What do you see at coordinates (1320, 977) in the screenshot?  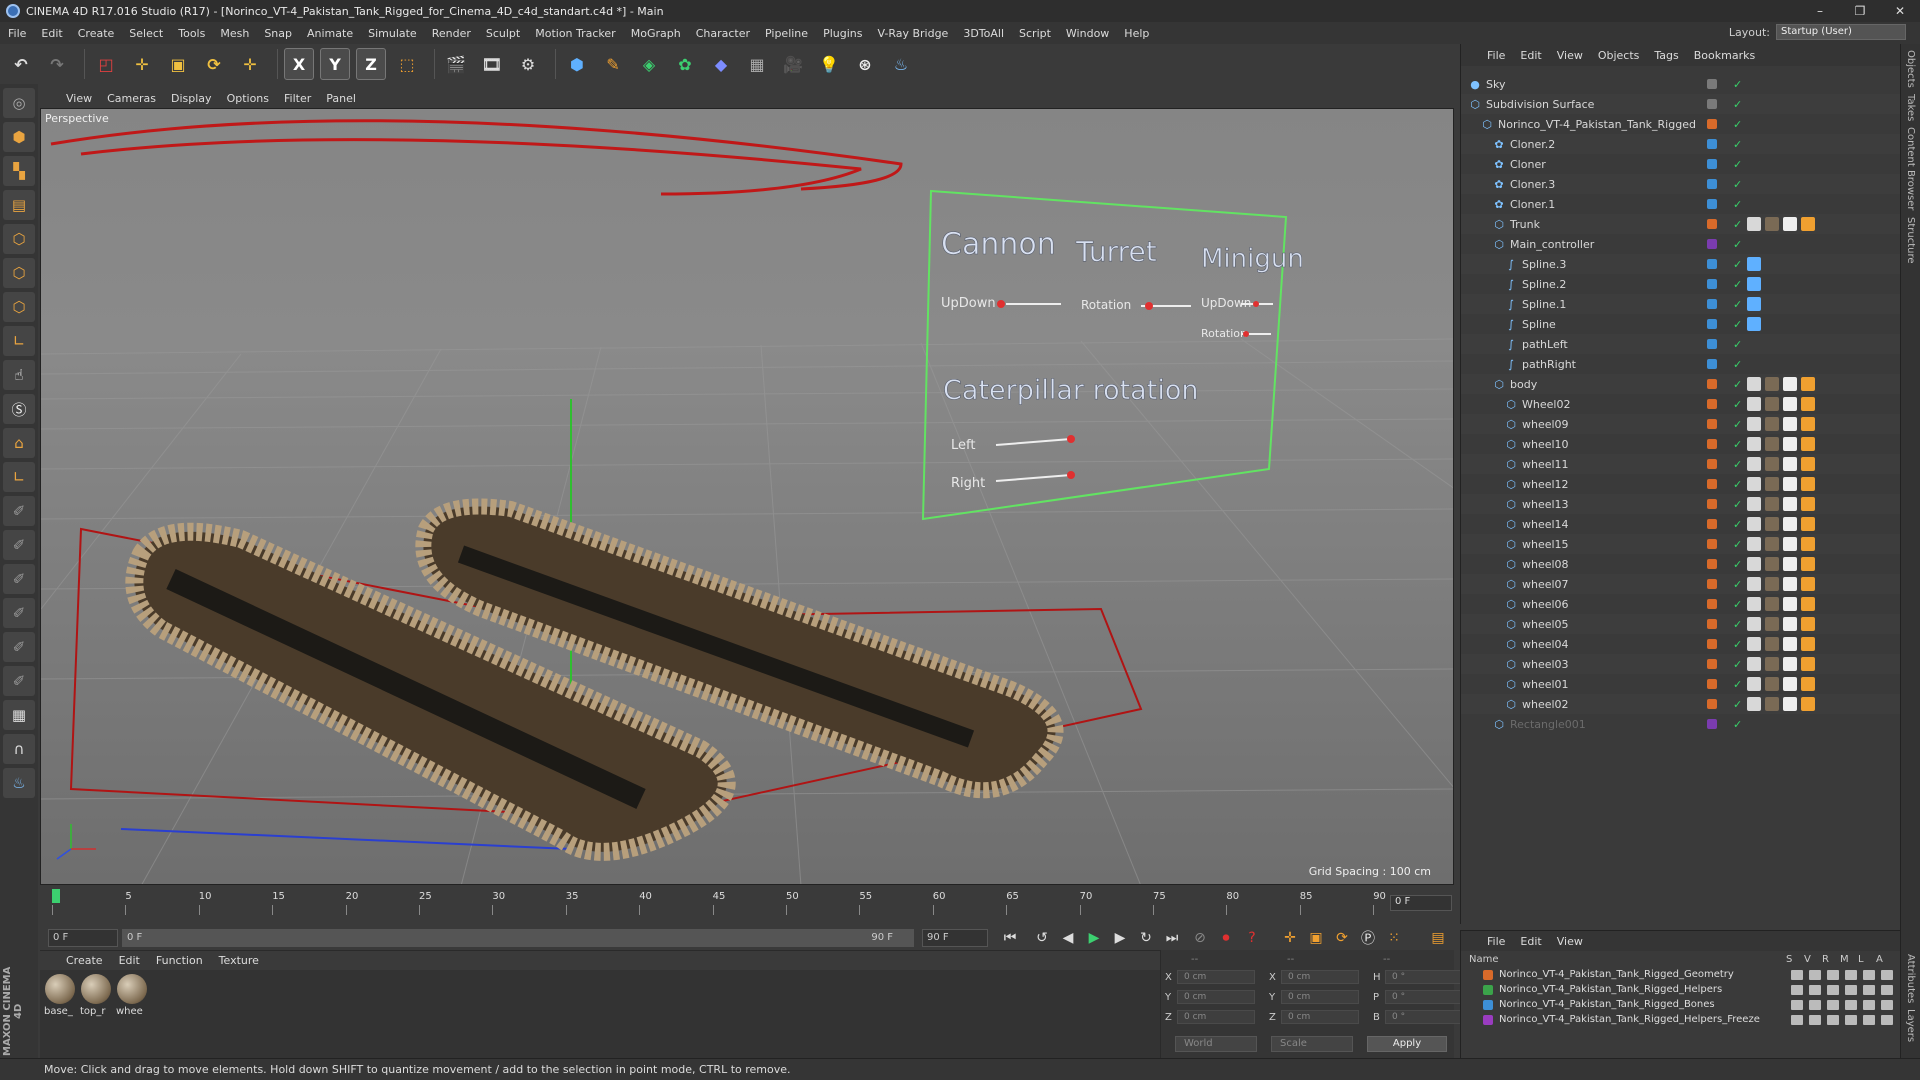 I see `size-value-field: 0 cm` at bounding box center [1320, 977].